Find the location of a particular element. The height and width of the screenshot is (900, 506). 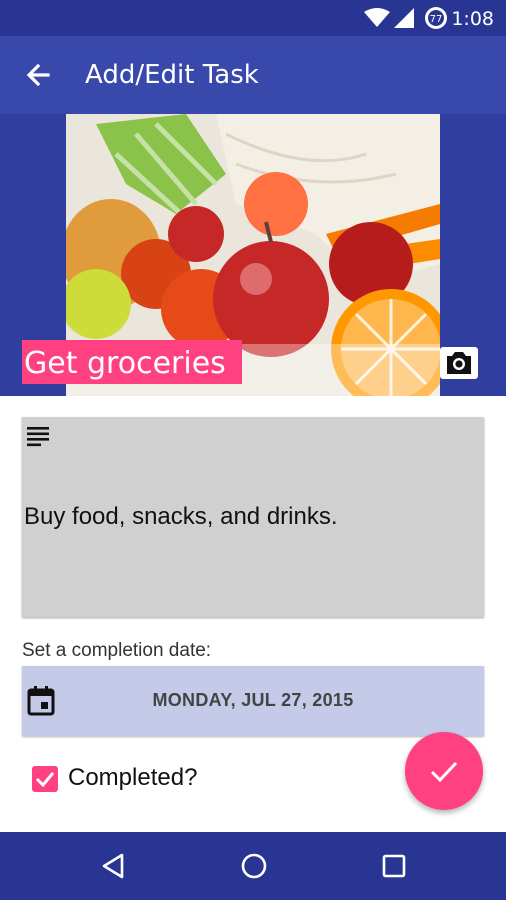

checkbox-checked-icon is located at coordinates (45, 779).